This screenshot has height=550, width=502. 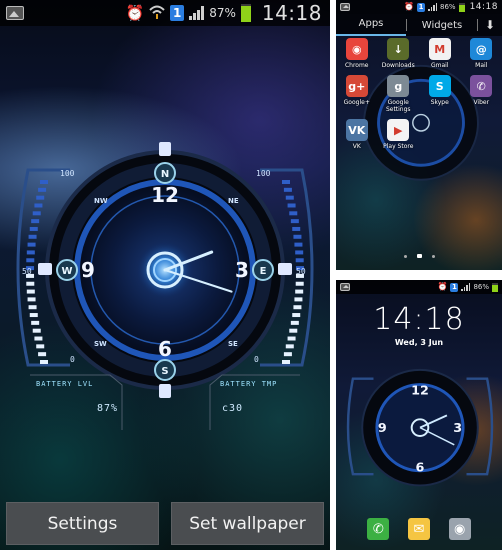 I want to click on lock-date: Wed, 3 Jun, so click(x=419, y=342).